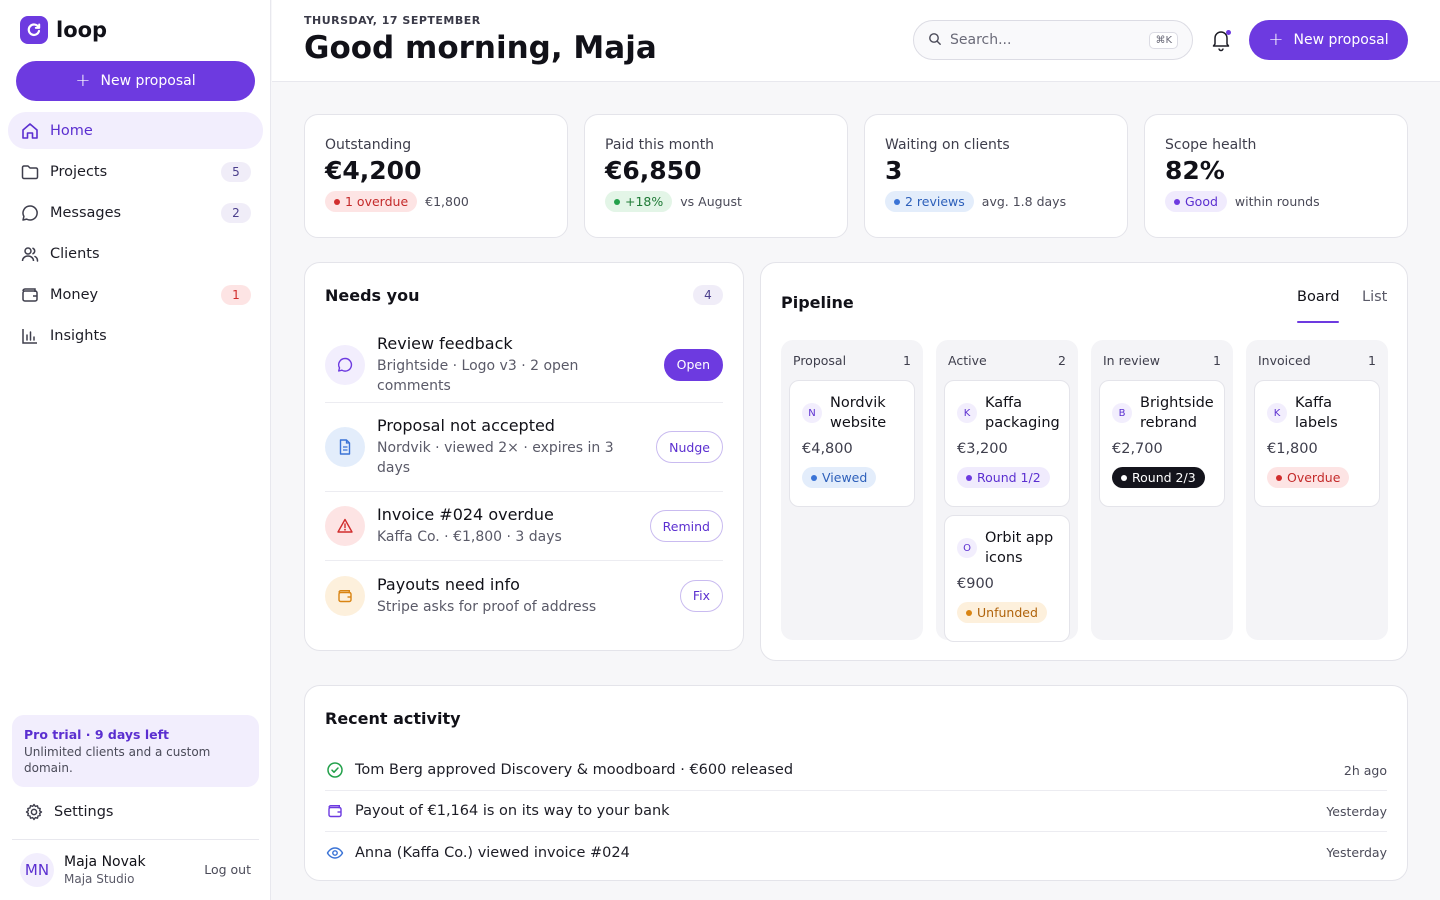 This screenshot has height=900, width=1440. Describe the element at coordinates (436, 176) in the screenshot. I see `stat-card-outstanding: Outstanding €4,200 1 overdue €1,800` at that location.